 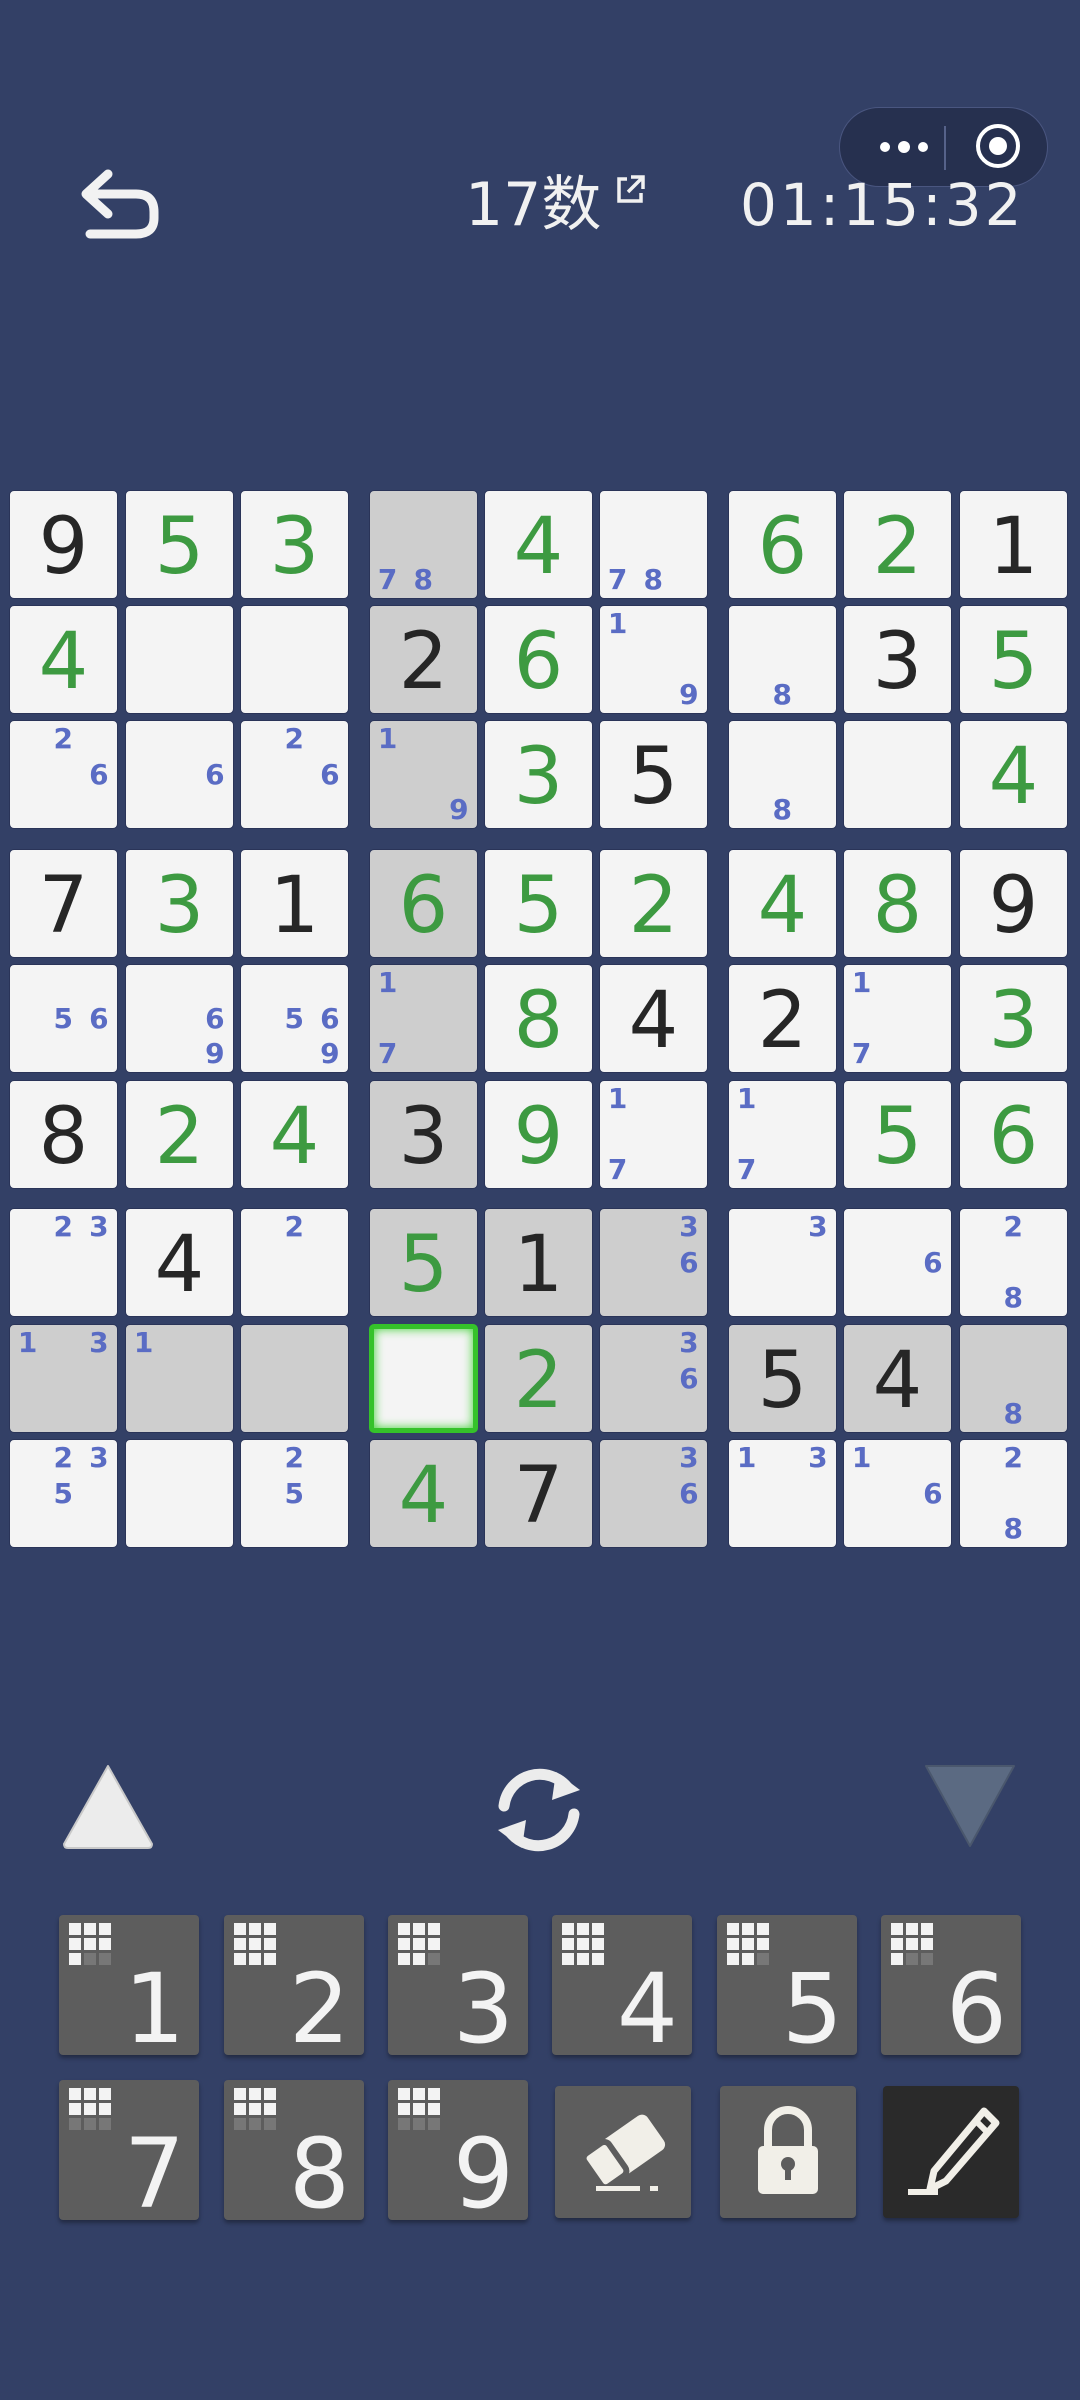 What do you see at coordinates (556, 205) in the screenshot?
I see `puzzle-title: 17数` at bounding box center [556, 205].